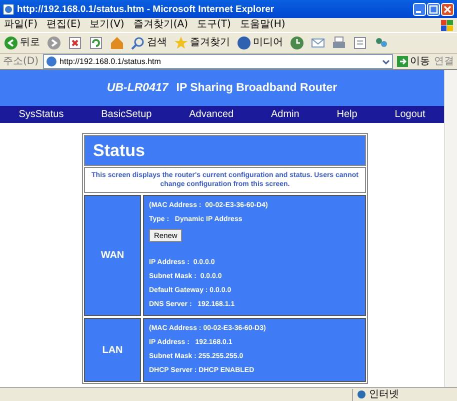 The width and height of the screenshot is (457, 401). I want to click on nav-link: Advanced, so click(211, 114).